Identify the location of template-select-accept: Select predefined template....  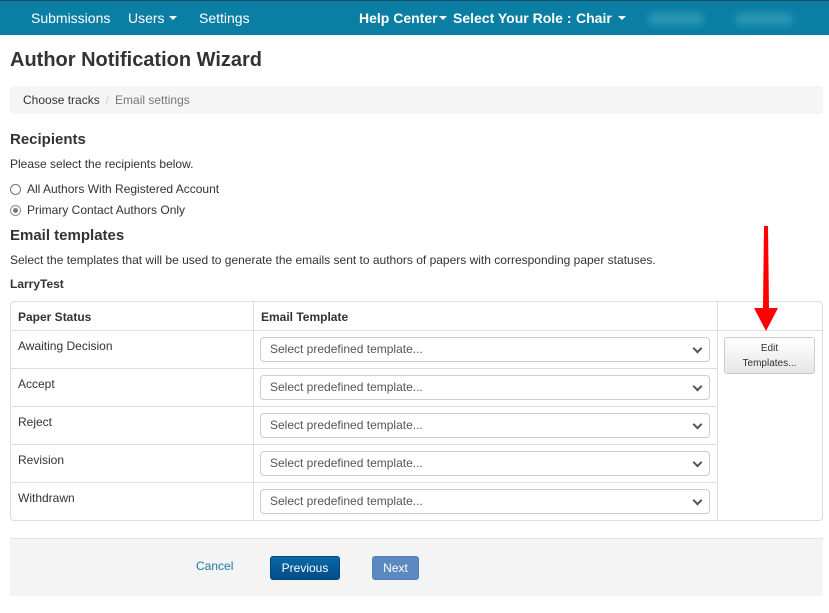
(485, 387).